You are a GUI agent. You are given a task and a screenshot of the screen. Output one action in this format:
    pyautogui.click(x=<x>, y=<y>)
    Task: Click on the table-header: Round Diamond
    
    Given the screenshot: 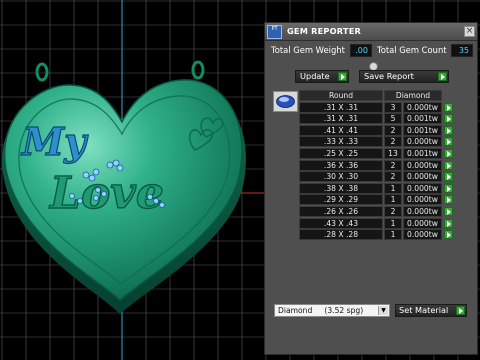 What is the action you would take?
    pyautogui.click(x=378, y=96)
    